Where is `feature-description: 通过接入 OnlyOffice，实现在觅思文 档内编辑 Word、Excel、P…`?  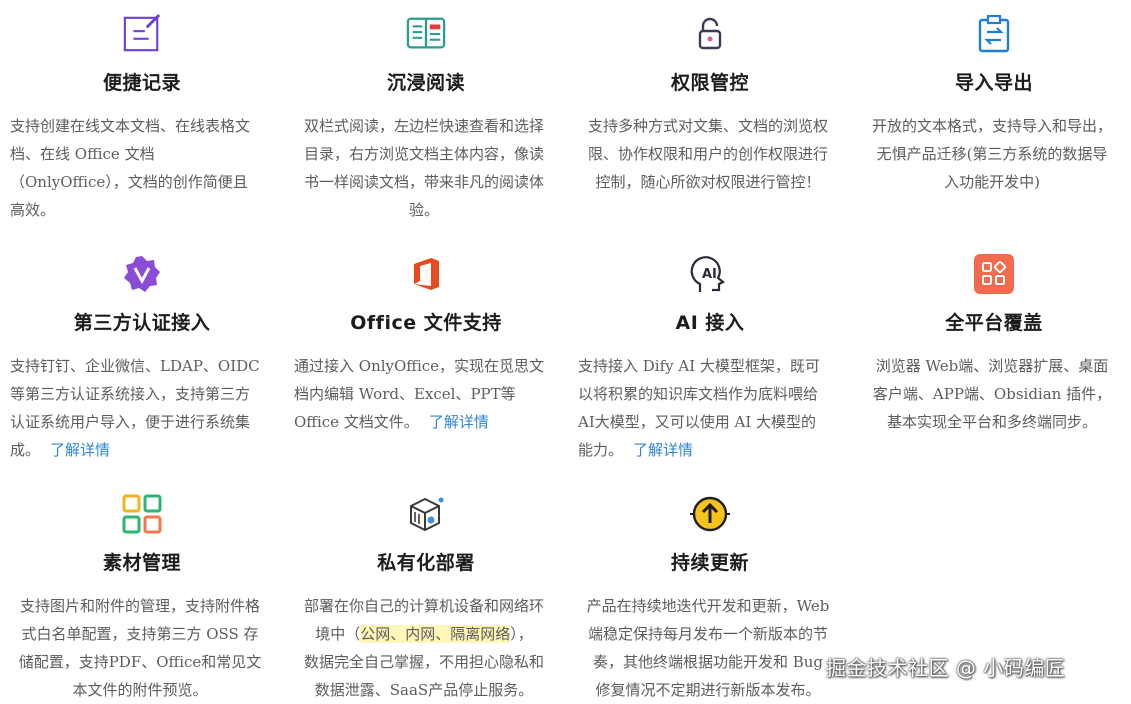
feature-description: 通过接入 OnlyOffice，实现在觅思文 档内编辑 Word、Excel、P… is located at coordinates (419, 394).